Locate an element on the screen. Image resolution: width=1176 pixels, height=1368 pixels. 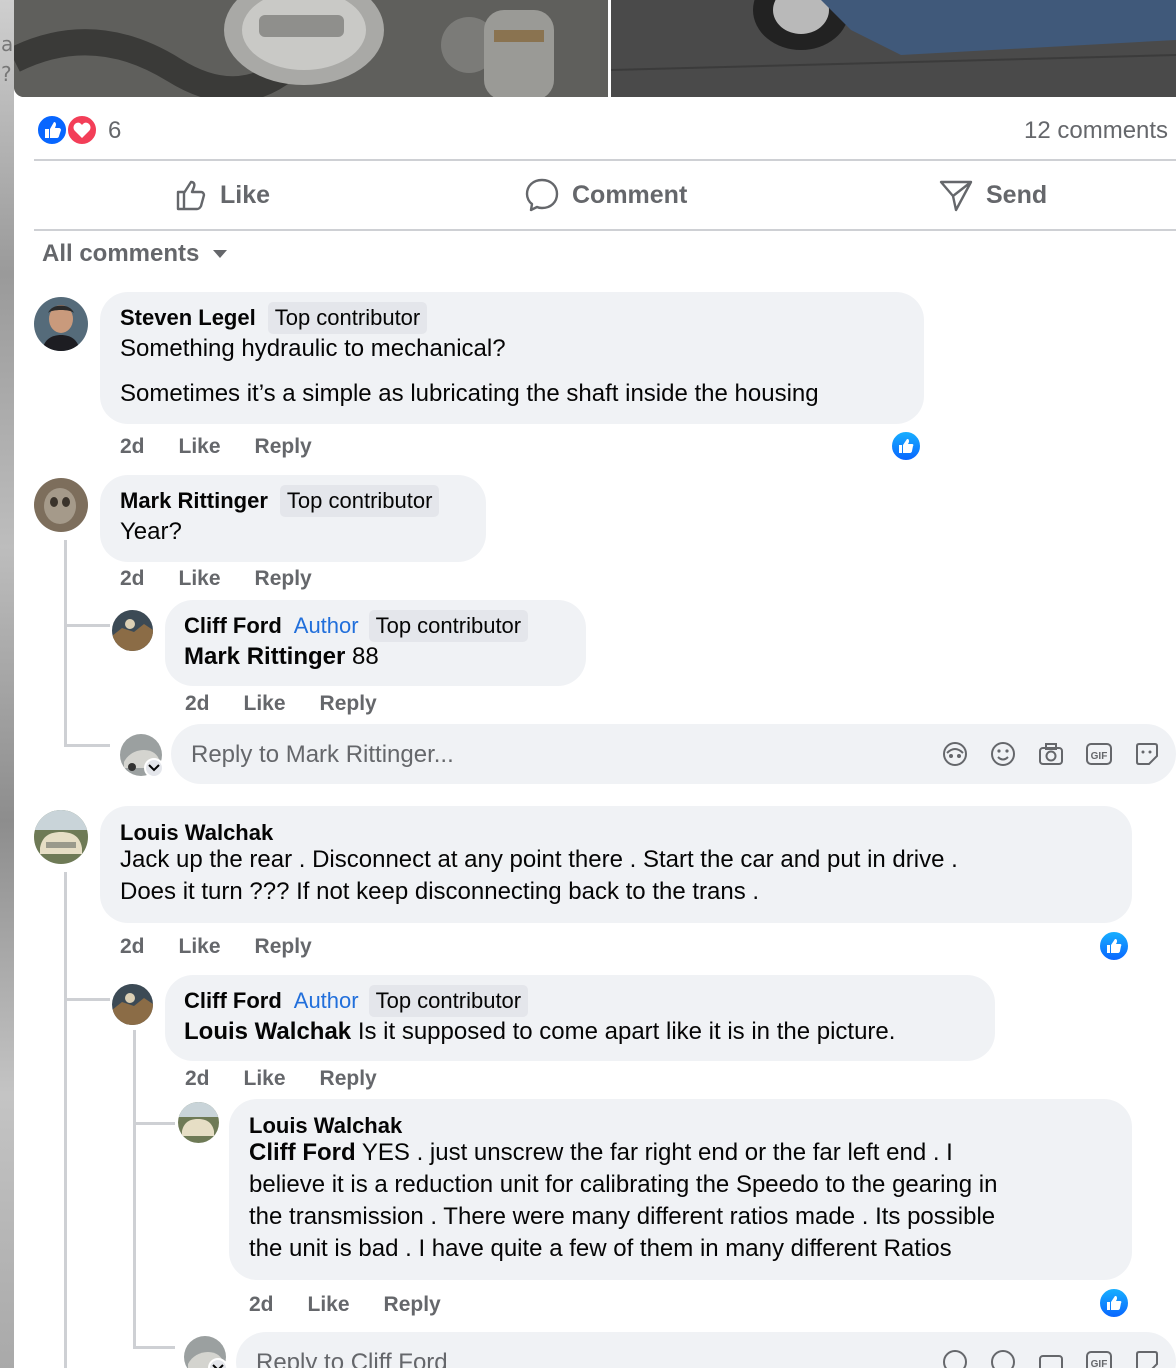
comments-count-link: 12 comments is located at coordinates (1096, 131).